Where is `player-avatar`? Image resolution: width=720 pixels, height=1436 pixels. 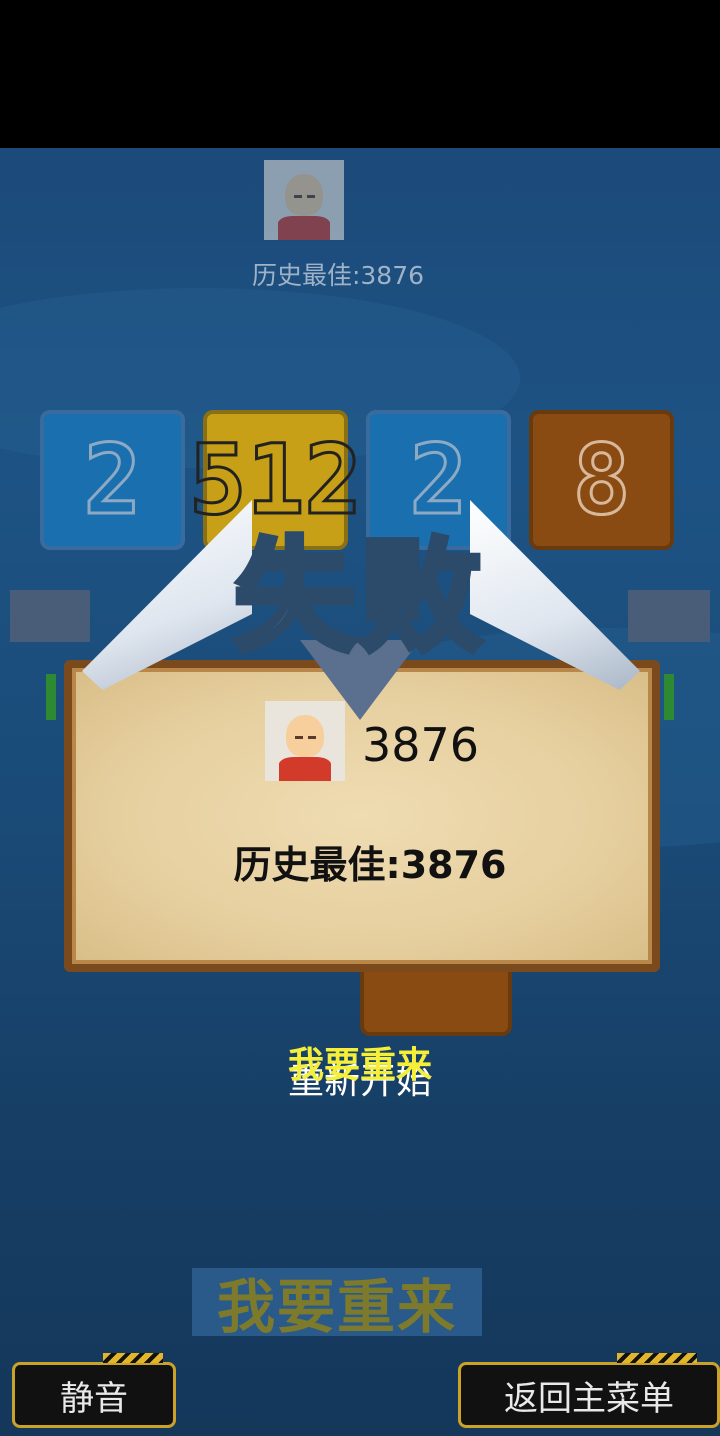 player-avatar is located at coordinates (305, 741).